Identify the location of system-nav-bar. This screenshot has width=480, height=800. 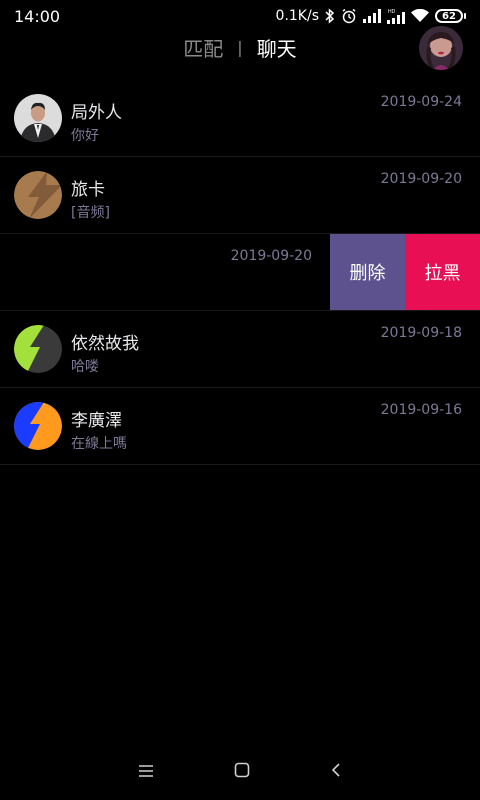
(240, 772).